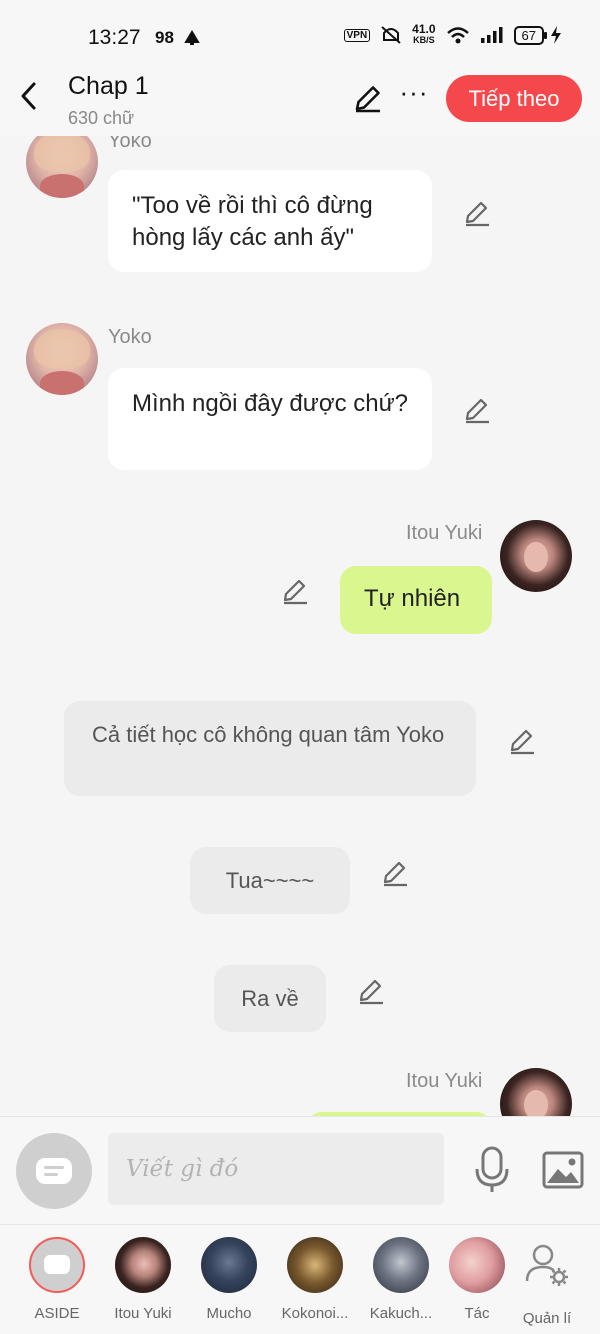 This screenshot has height=1334, width=600. Describe the element at coordinates (563, 1170) in the screenshot. I see `image-icon` at that location.